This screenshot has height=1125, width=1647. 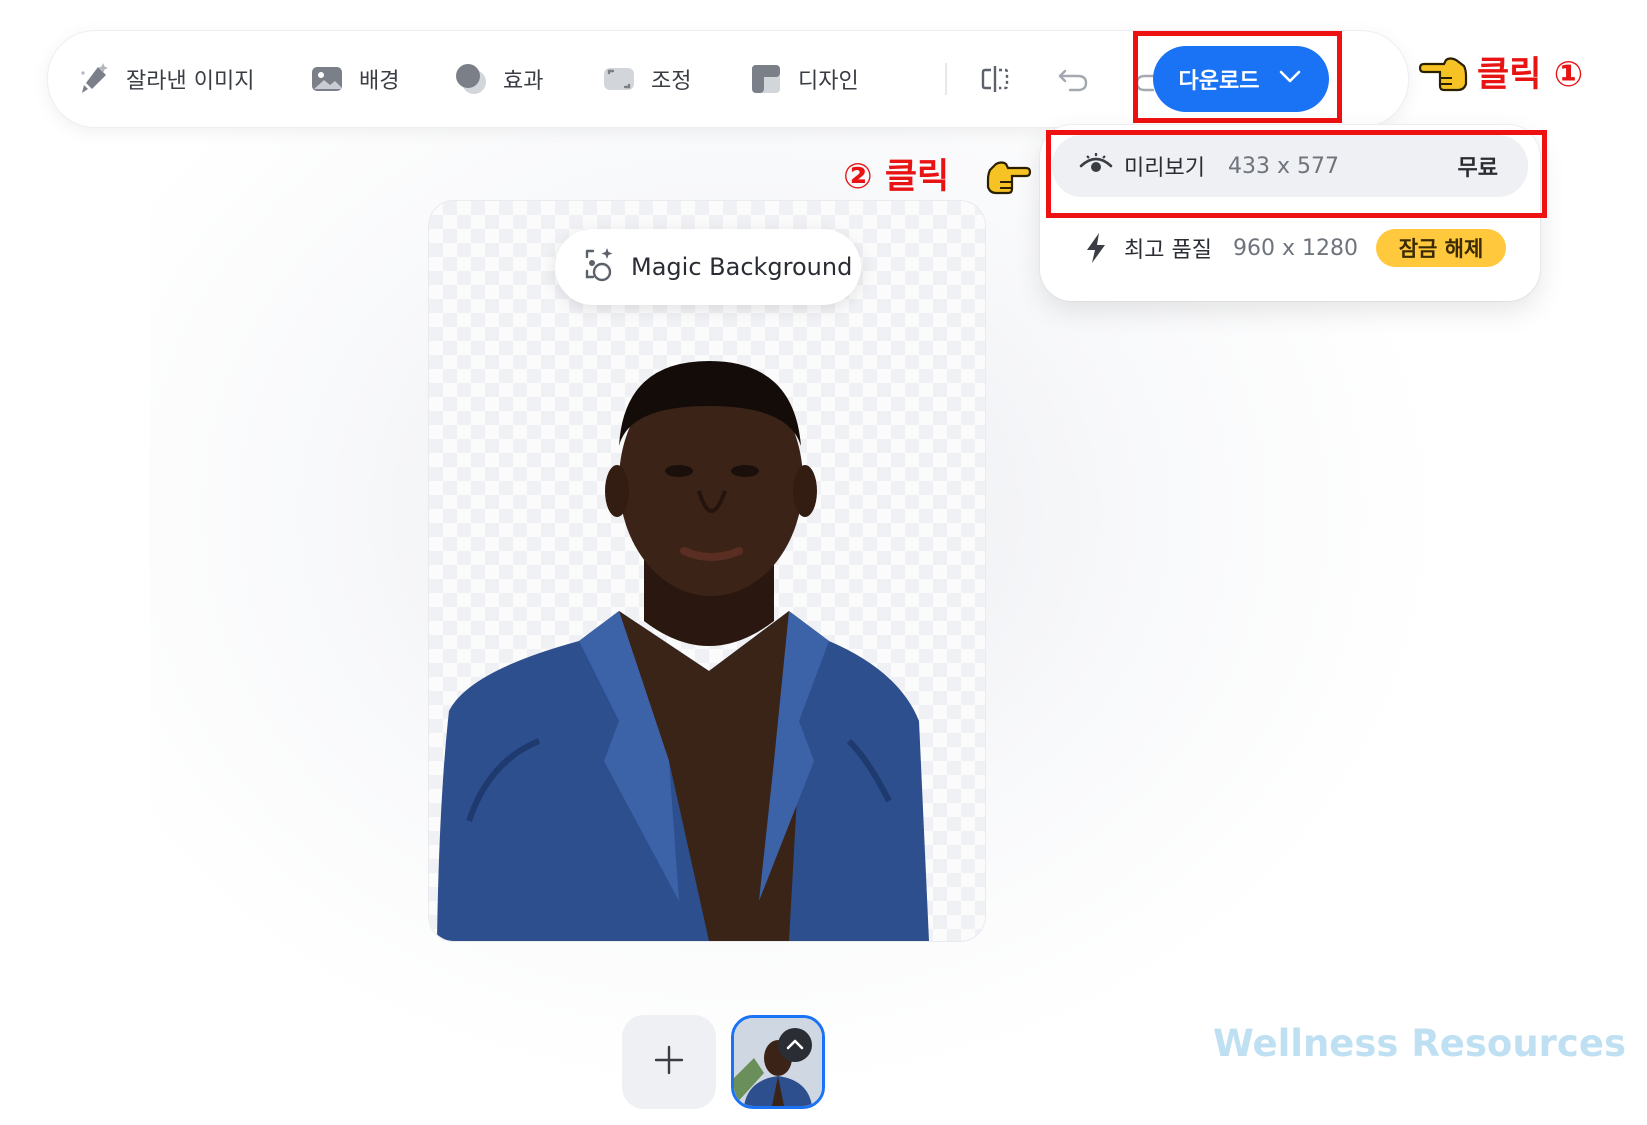 I want to click on tool-design: 디자인, so click(x=803, y=79).